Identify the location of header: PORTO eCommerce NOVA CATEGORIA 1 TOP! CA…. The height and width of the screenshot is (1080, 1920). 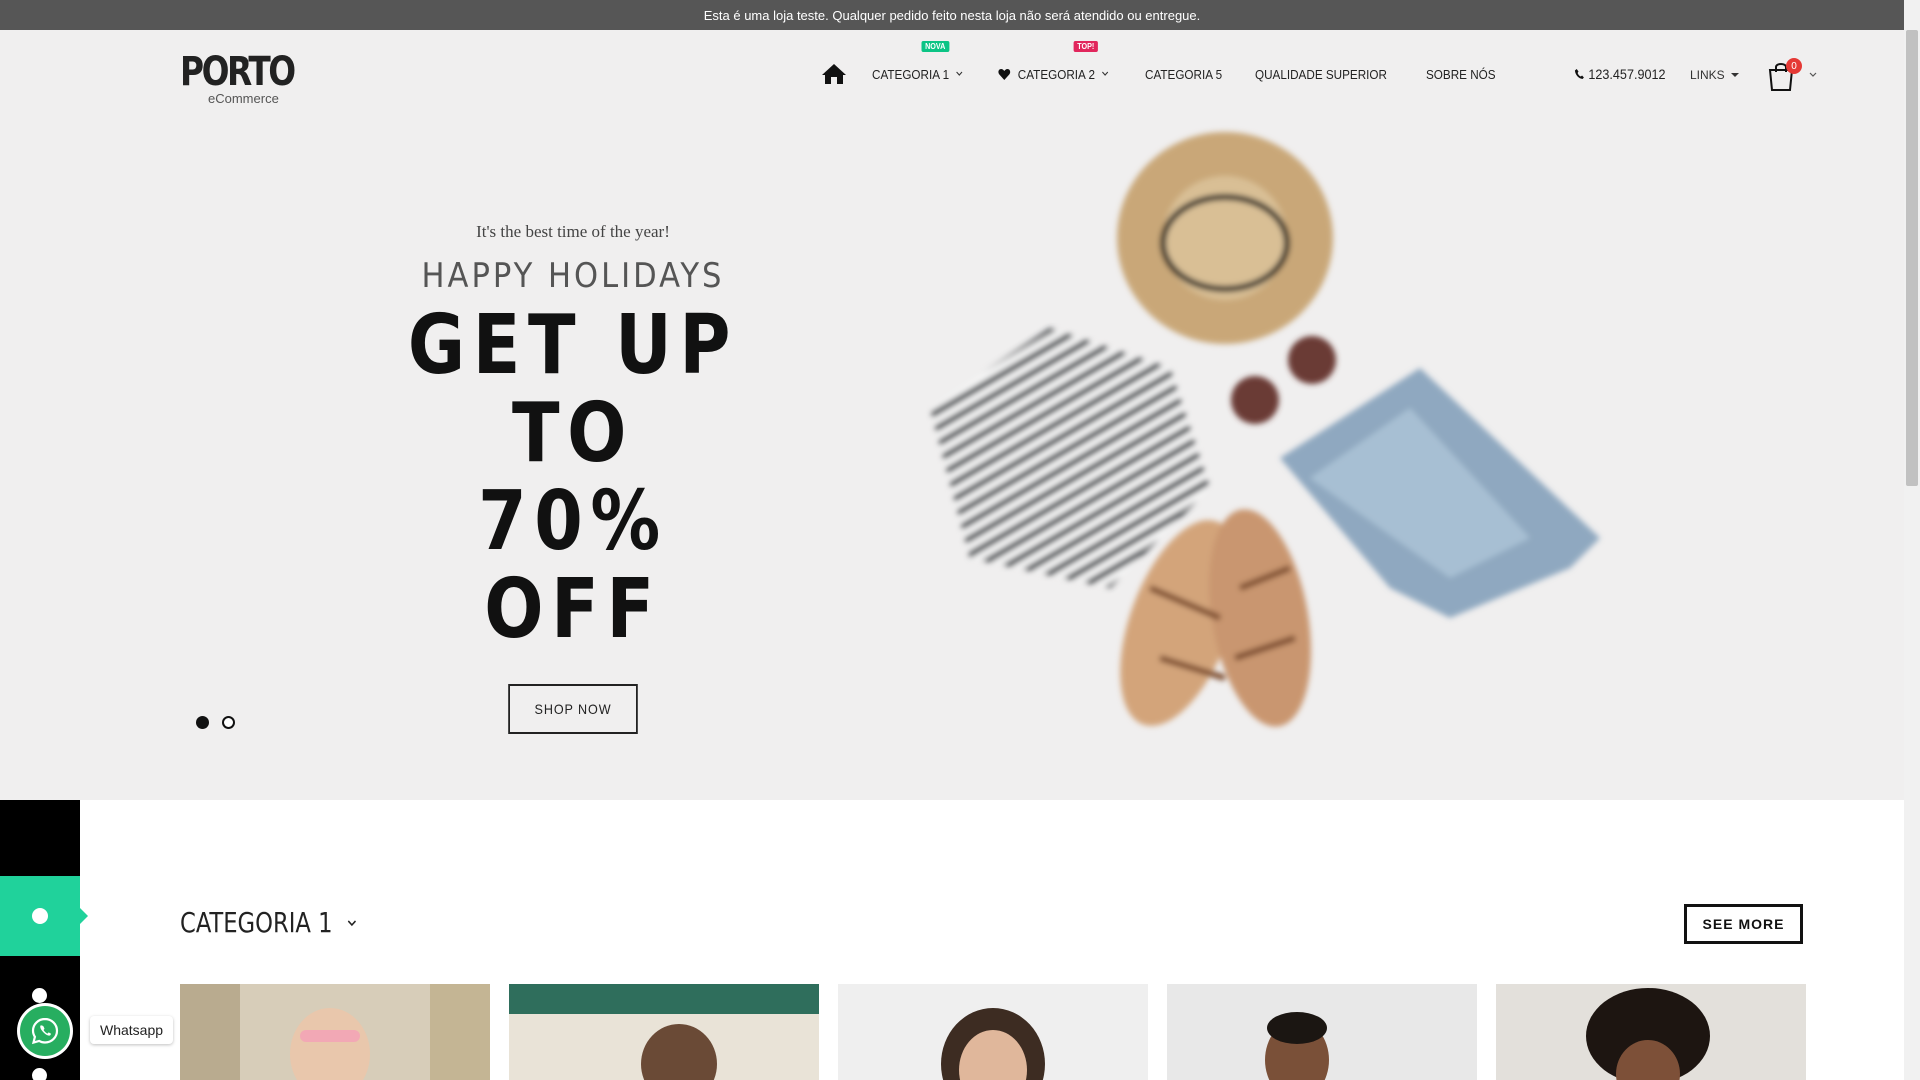
(952, 74).